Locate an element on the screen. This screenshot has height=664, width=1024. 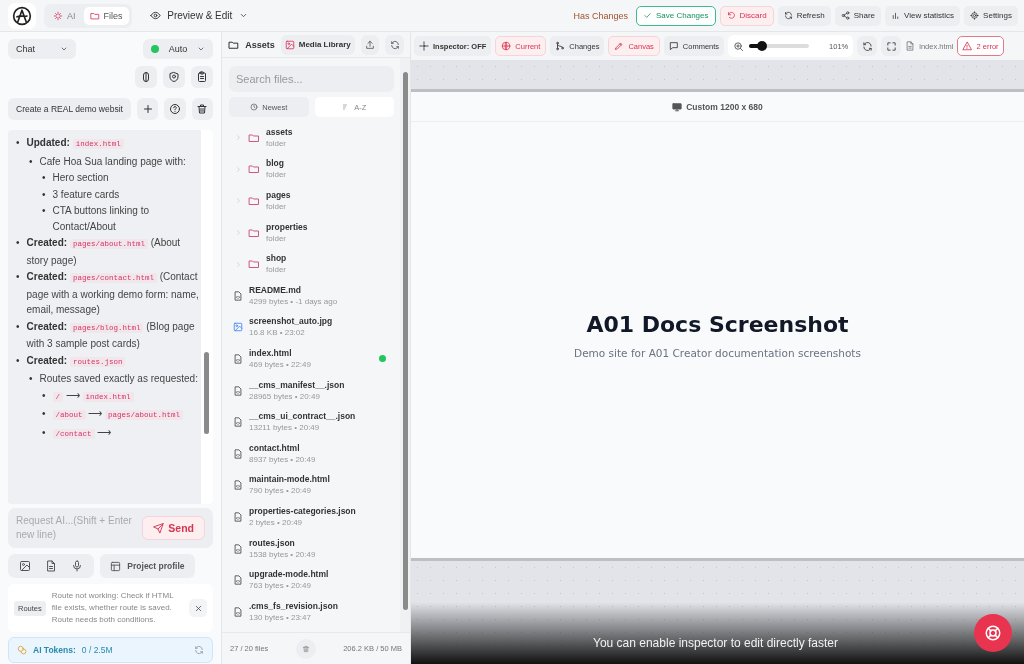
file-name: routes.json is located at coordinates (272, 543).